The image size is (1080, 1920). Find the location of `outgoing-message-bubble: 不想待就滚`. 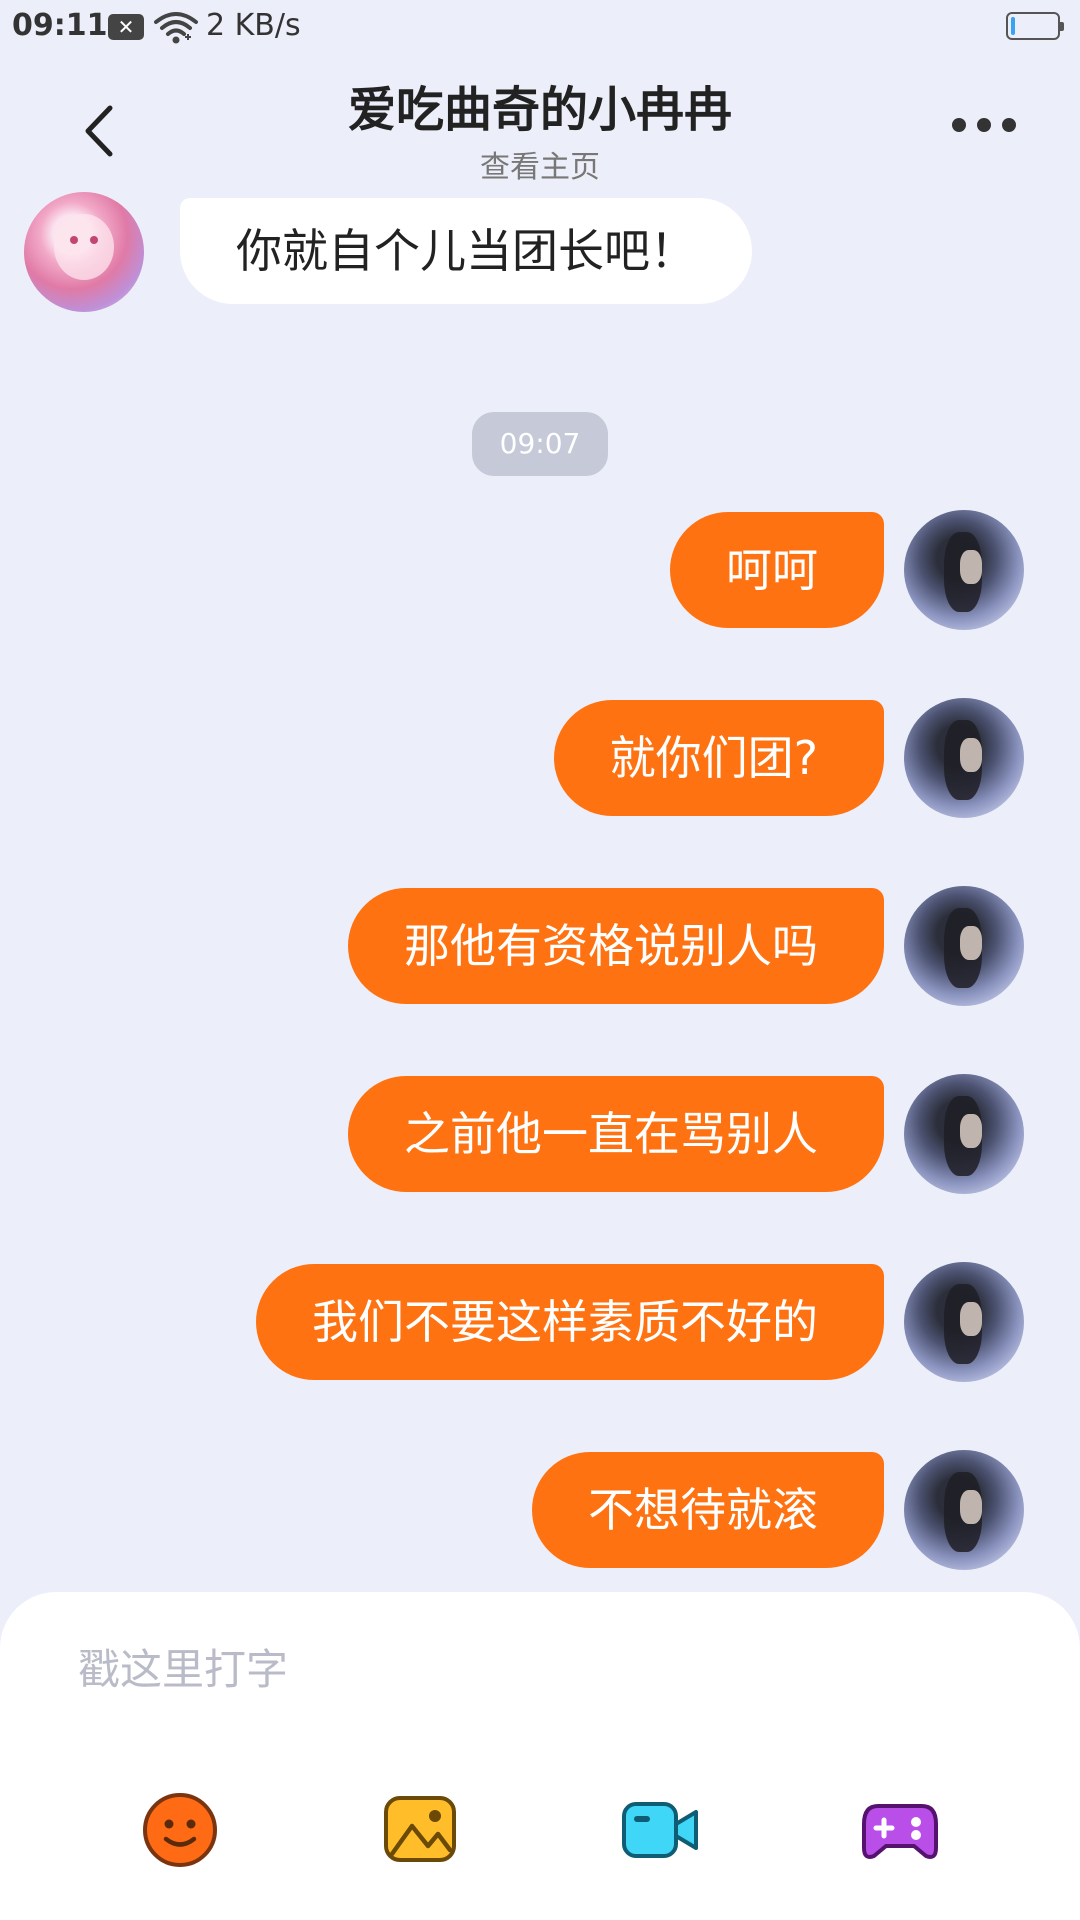

outgoing-message-bubble: 不想待就滚 is located at coordinates (708, 1510).